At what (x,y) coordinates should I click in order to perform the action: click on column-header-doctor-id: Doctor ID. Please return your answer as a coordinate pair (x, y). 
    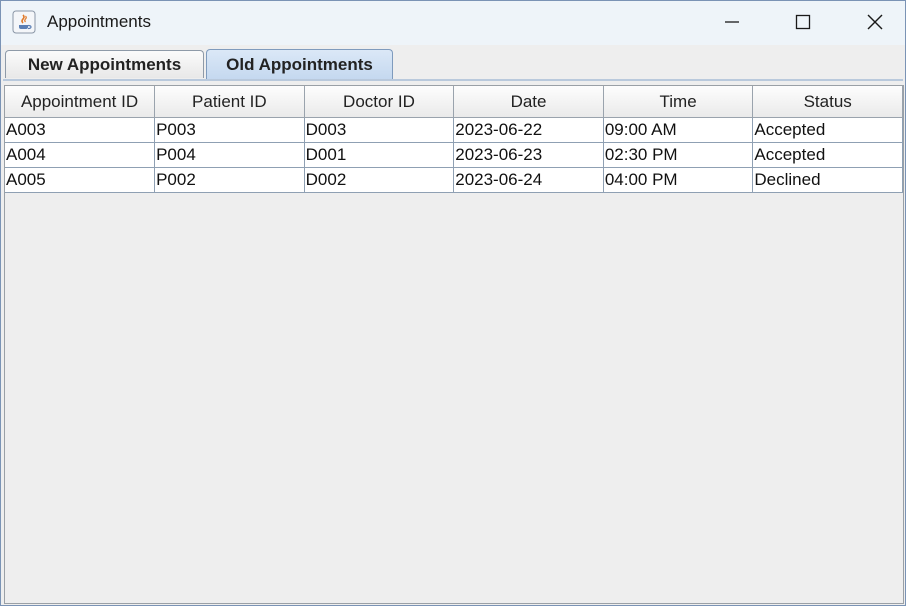
    Looking at the image, I should click on (379, 102).